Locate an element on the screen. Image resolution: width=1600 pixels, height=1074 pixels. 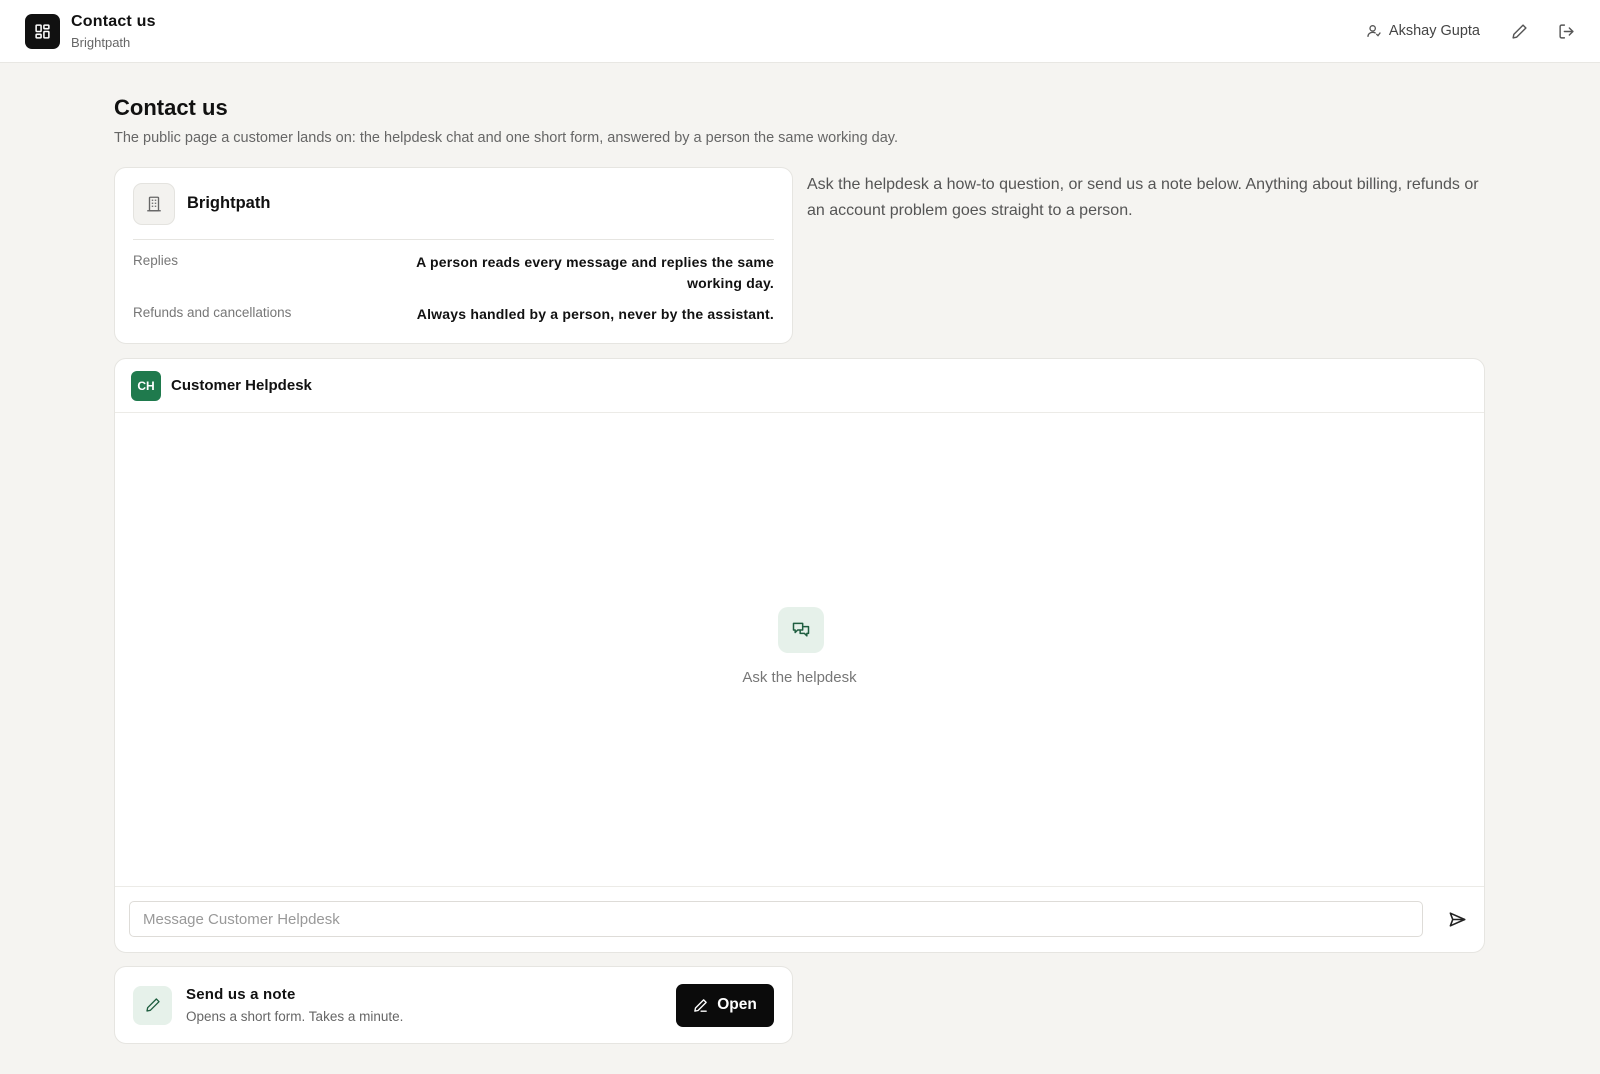
info-label: Replies is located at coordinates (156, 260).